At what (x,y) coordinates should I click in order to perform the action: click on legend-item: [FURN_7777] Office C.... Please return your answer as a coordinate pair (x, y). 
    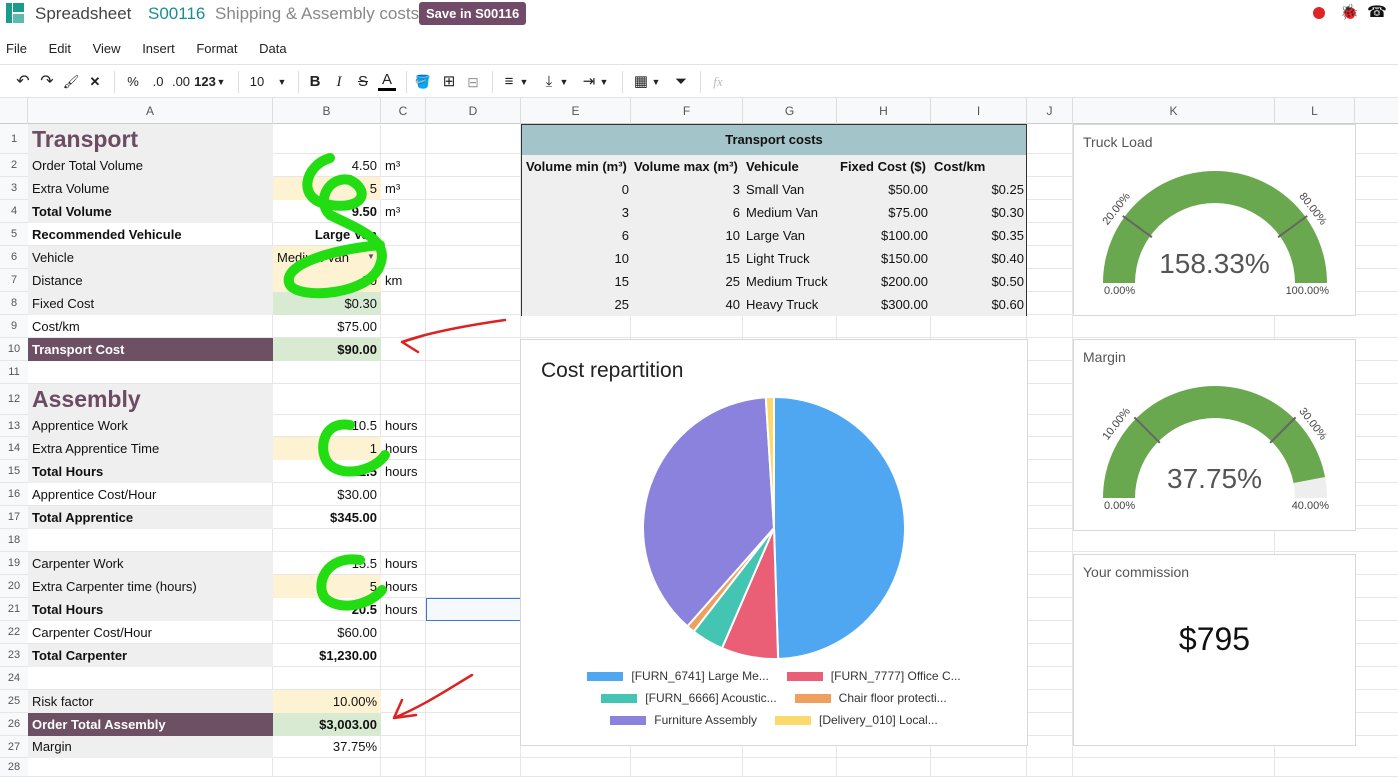
    Looking at the image, I should click on (873, 676).